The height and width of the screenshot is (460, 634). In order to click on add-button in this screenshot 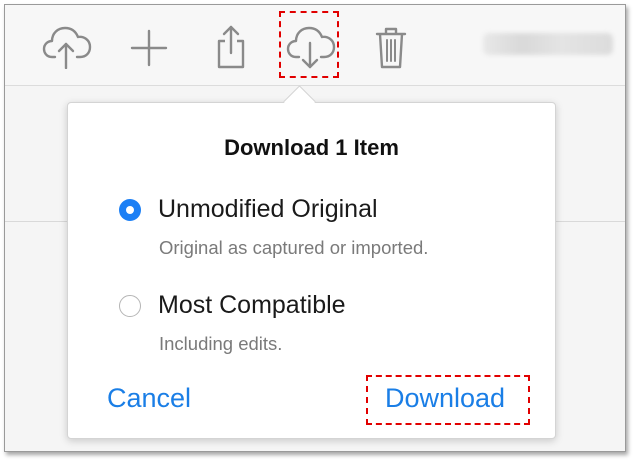, I will do `click(149, 46)`.